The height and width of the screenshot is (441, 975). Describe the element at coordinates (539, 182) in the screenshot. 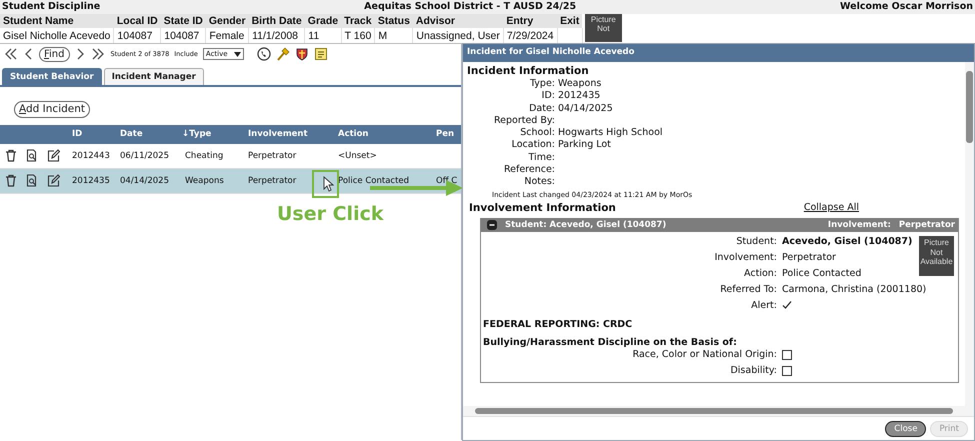

I see `field-label: Notes:` at that location.